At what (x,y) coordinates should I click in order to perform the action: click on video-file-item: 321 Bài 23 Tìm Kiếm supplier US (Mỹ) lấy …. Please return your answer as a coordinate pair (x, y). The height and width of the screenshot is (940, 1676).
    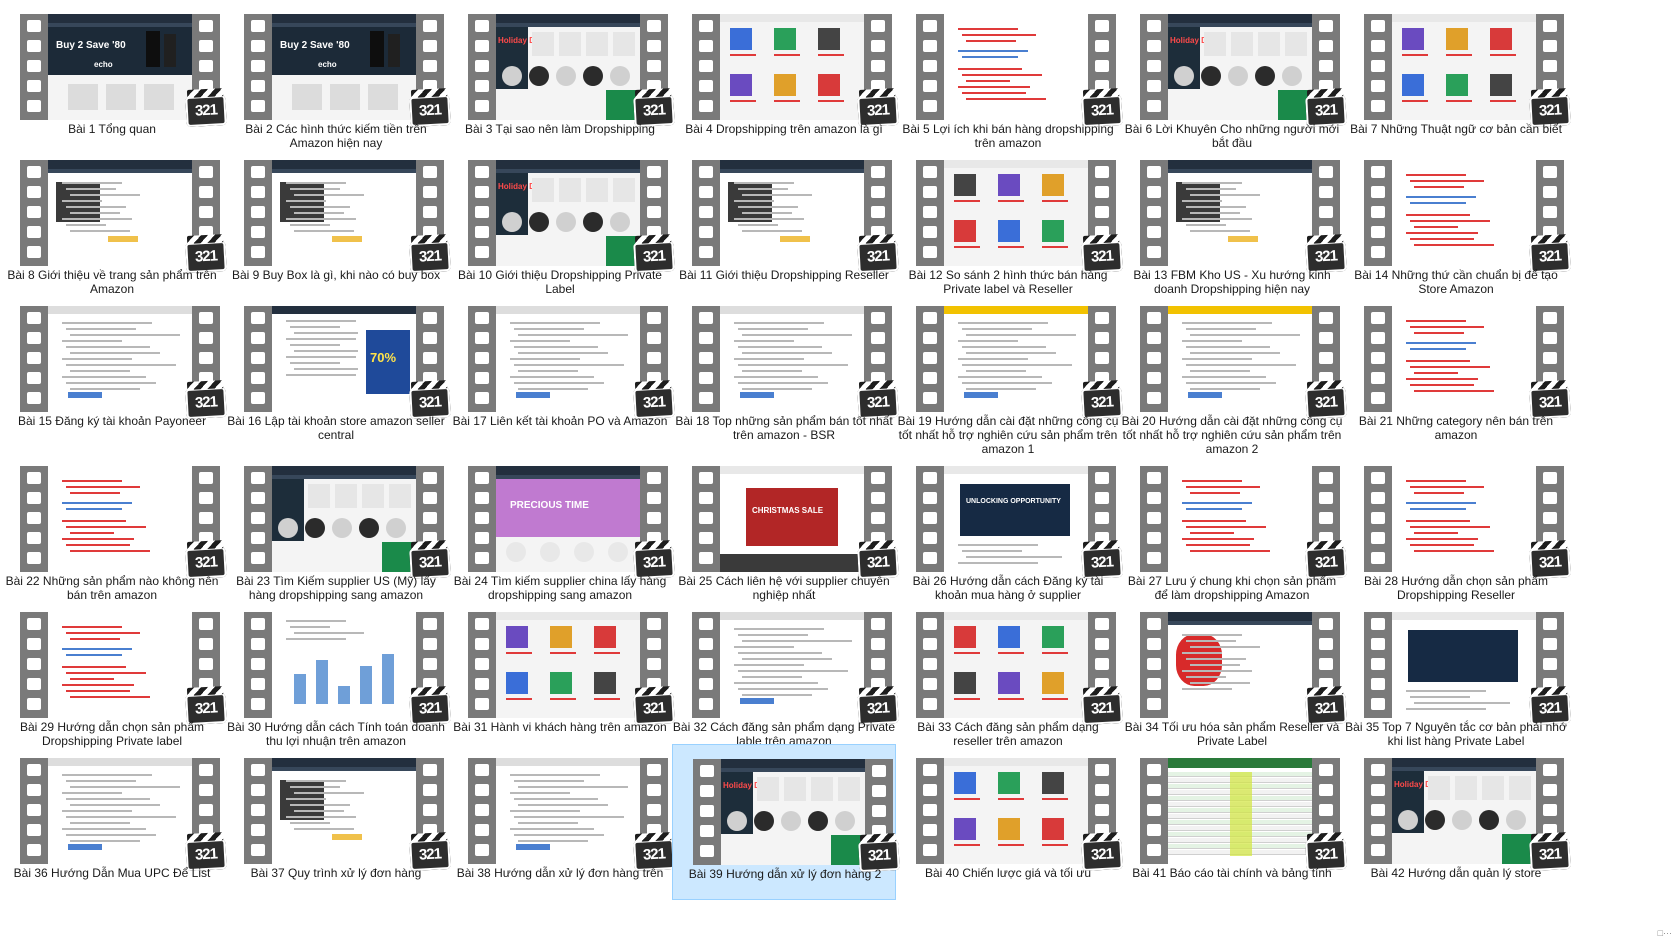
    Looking at the image, I should click on (337, 530).